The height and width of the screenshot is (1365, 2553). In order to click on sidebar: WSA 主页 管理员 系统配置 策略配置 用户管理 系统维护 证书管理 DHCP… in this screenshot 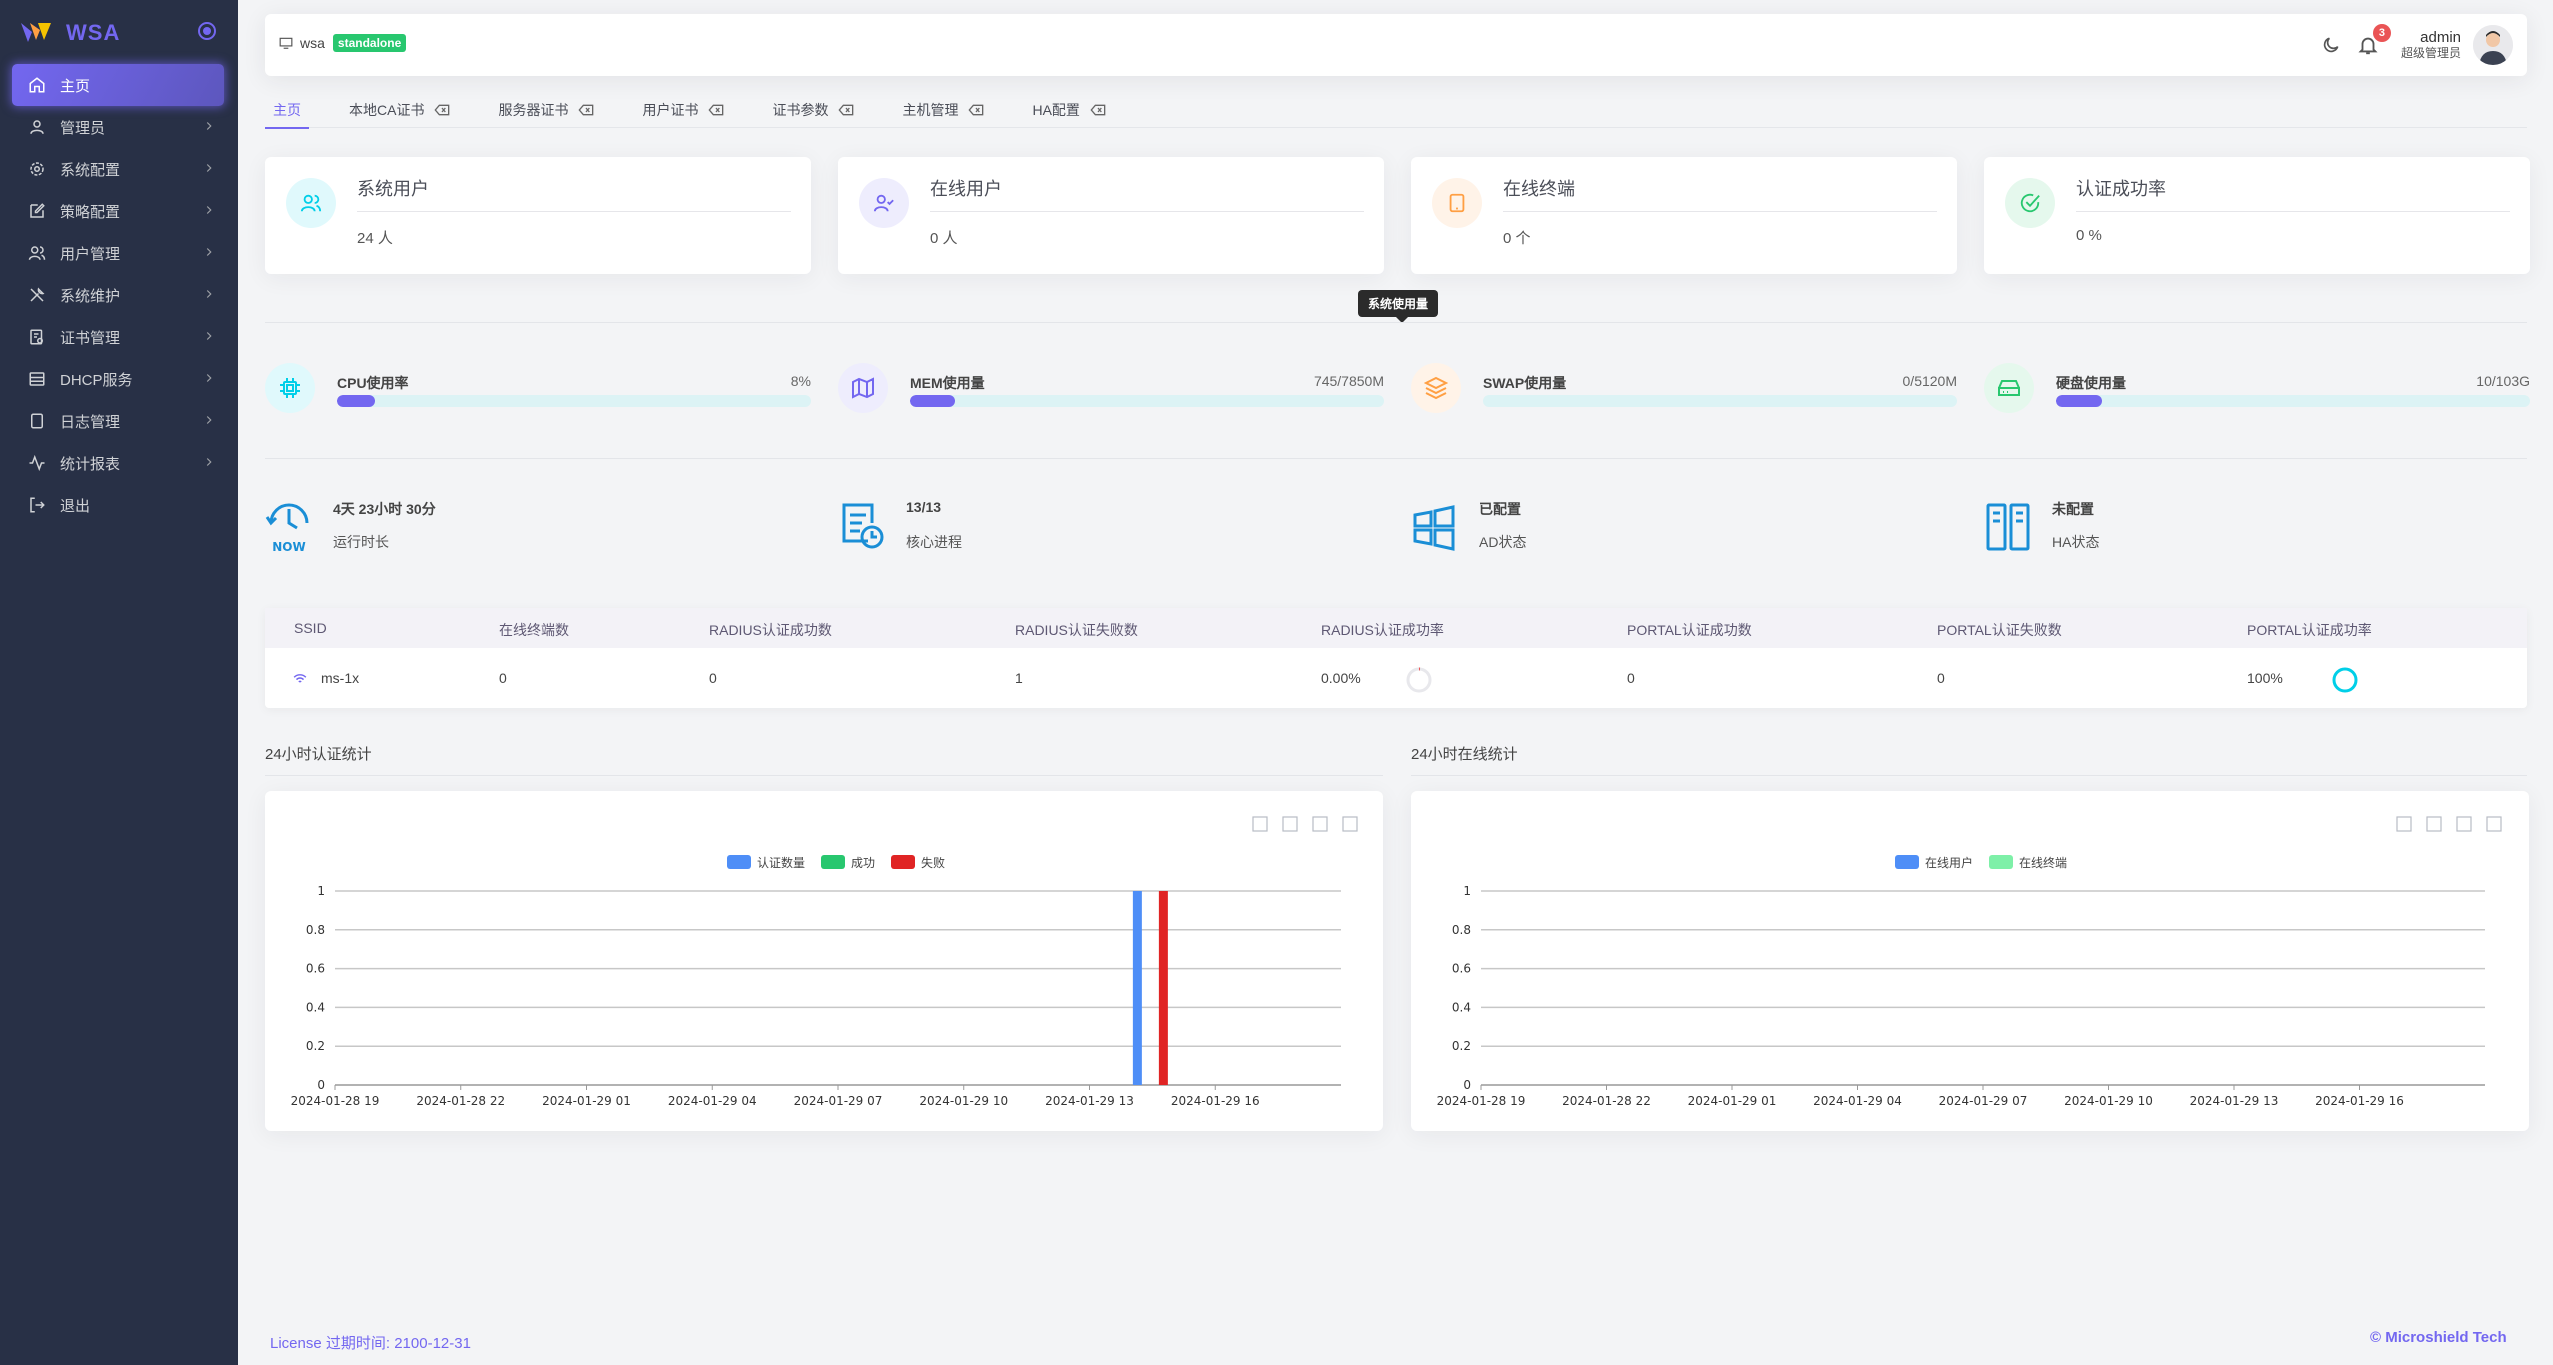, I will do `click(119, 682)`.